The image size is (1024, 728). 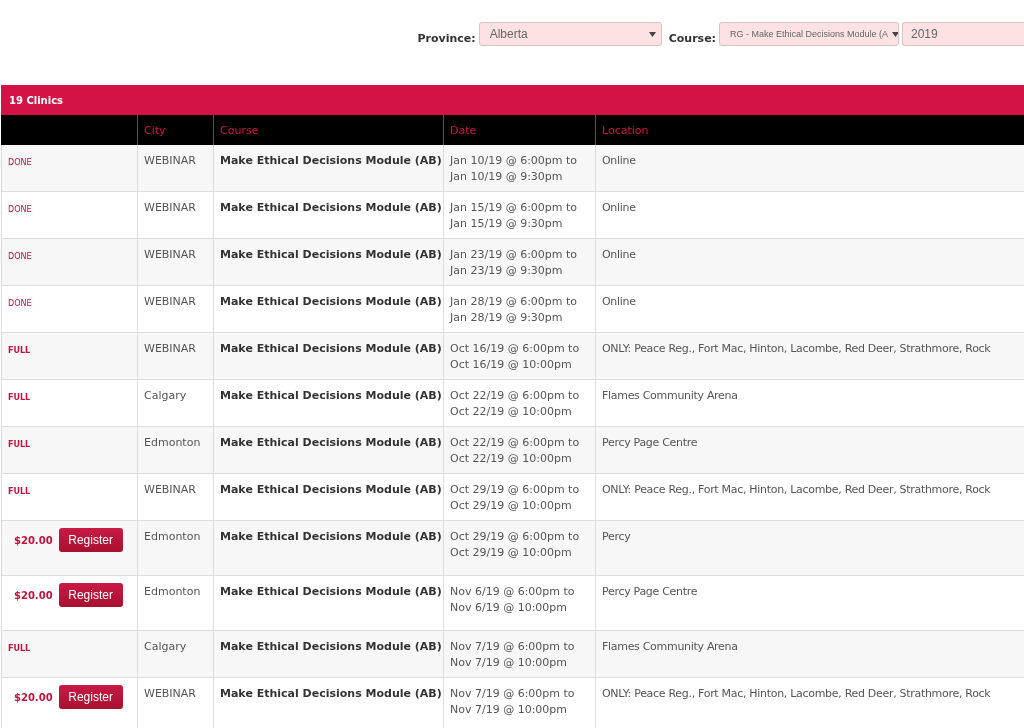 What do you see at coordinates (512, 100) in the screenshot?
I see `panel-title: 19 Clinics` at bounding box center [512, 100].